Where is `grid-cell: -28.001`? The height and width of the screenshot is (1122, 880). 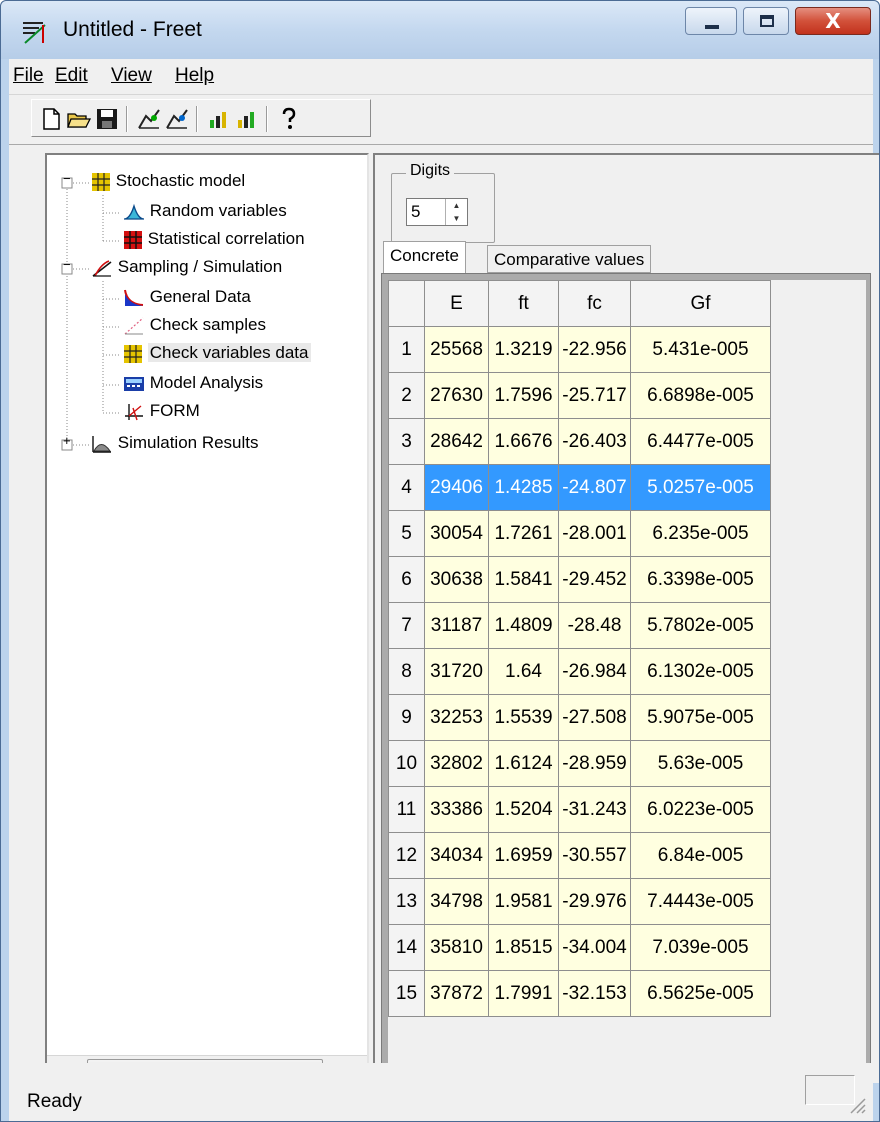 grid-cell: -28.001 is located at coordinates (594, 533).